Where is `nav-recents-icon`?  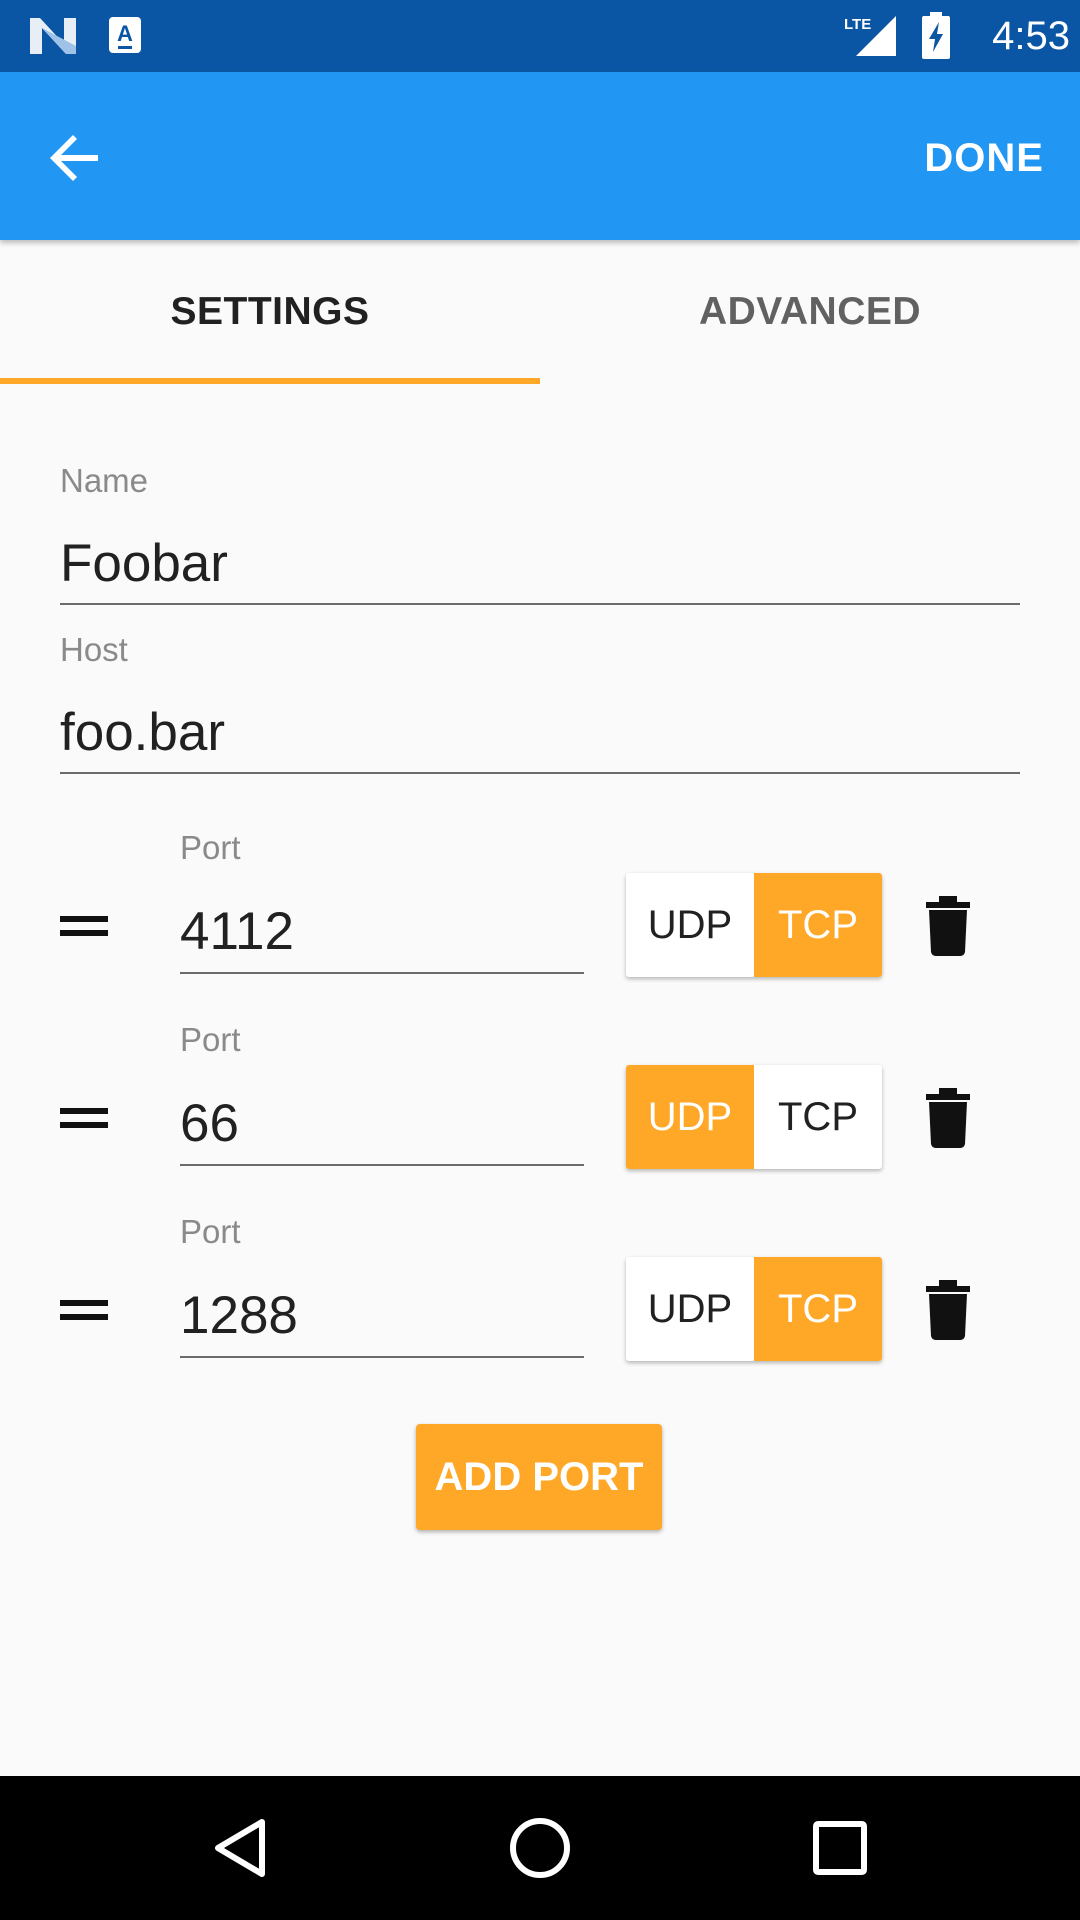 nav-recents-icon is located at coordinates (840, 1848).